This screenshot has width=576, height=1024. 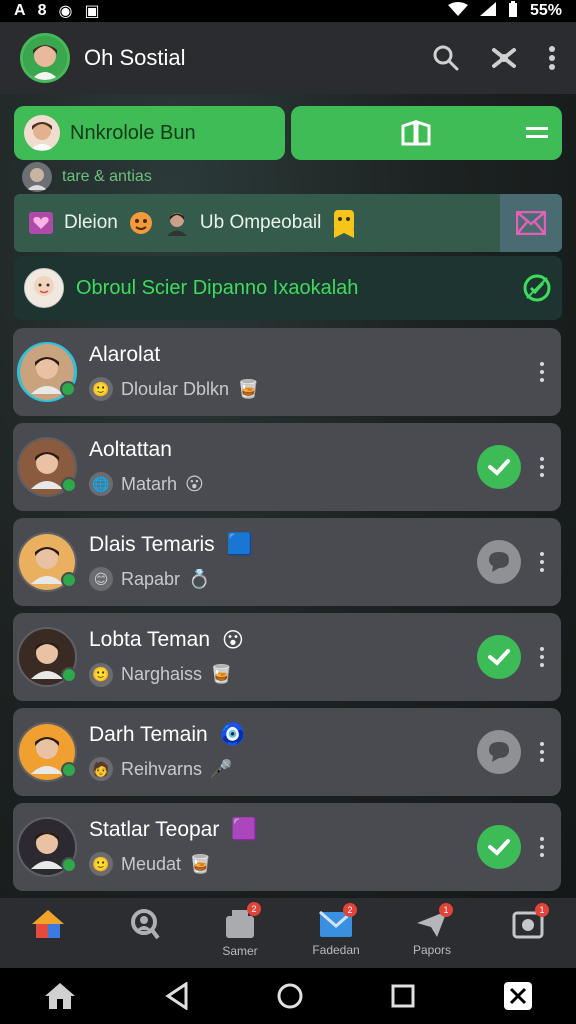 I want to click on chat-row: Statlar Teopar 🟪 🙂 Meudat 🥃, so click(x=287, y=847).